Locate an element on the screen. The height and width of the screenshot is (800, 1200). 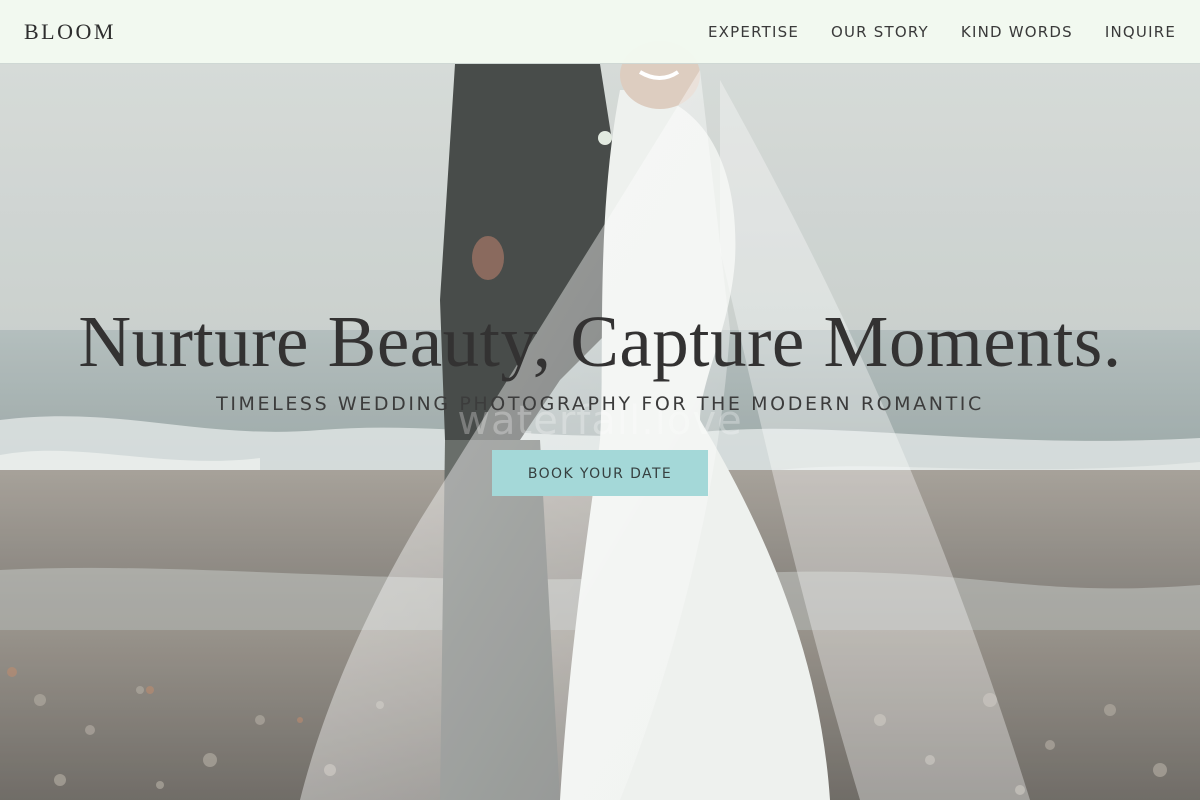
brand-logo: BLOOM is located at coordinates (70, 32).